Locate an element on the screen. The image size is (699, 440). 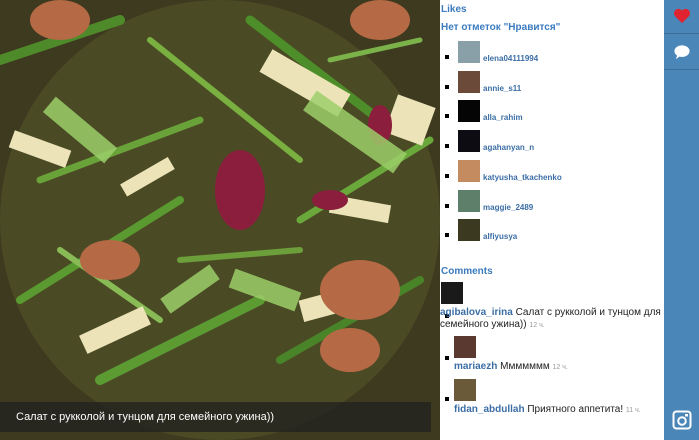
instagram-button is located at coordinates (681, 420).